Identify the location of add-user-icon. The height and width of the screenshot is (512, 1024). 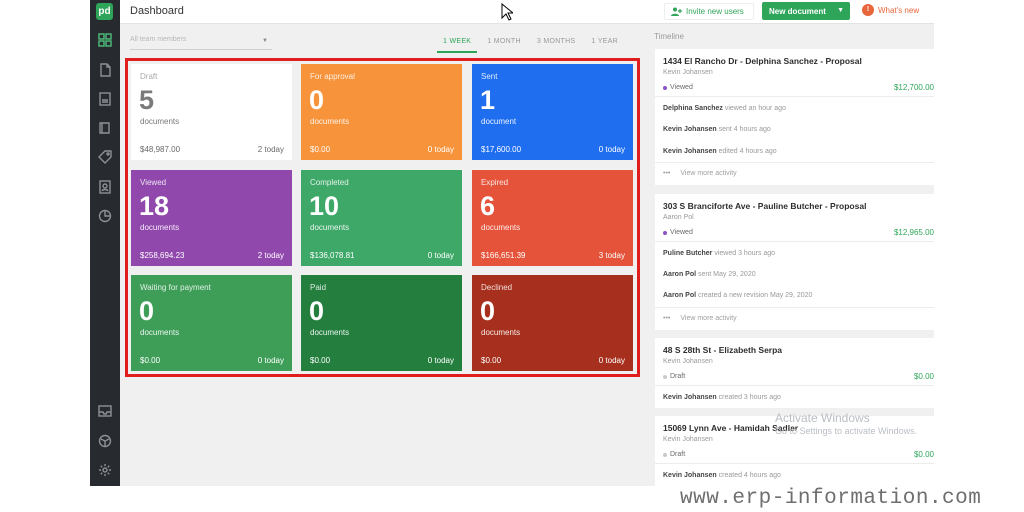
(676, 11).